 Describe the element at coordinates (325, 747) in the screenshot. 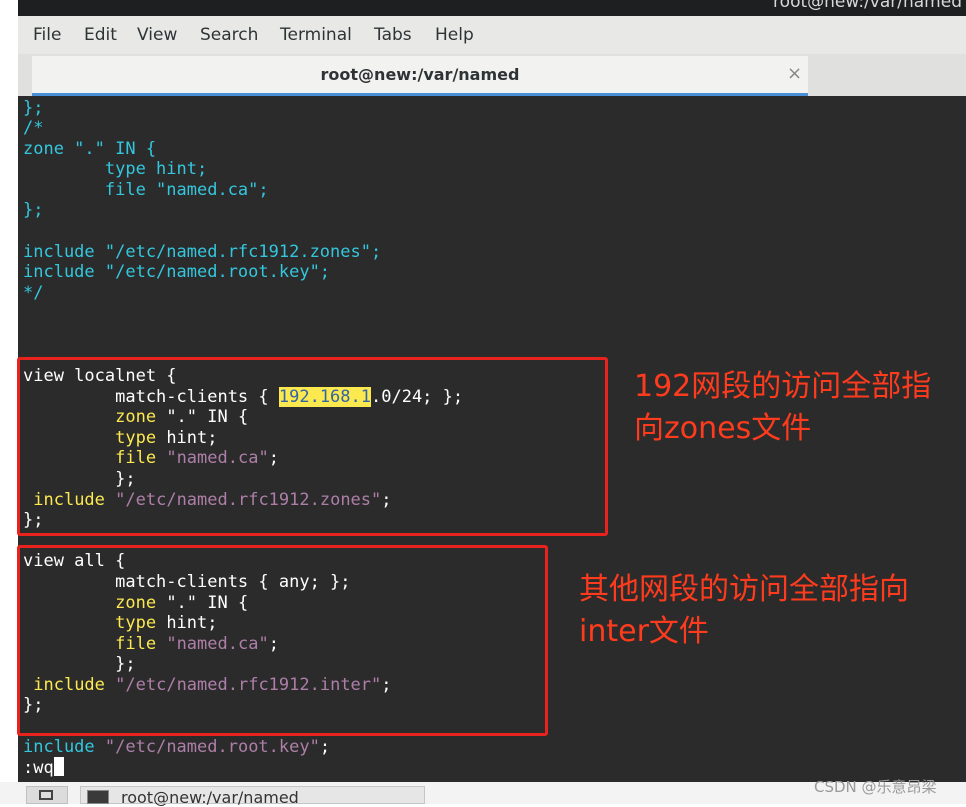

I see `code-token: ;` at that location.